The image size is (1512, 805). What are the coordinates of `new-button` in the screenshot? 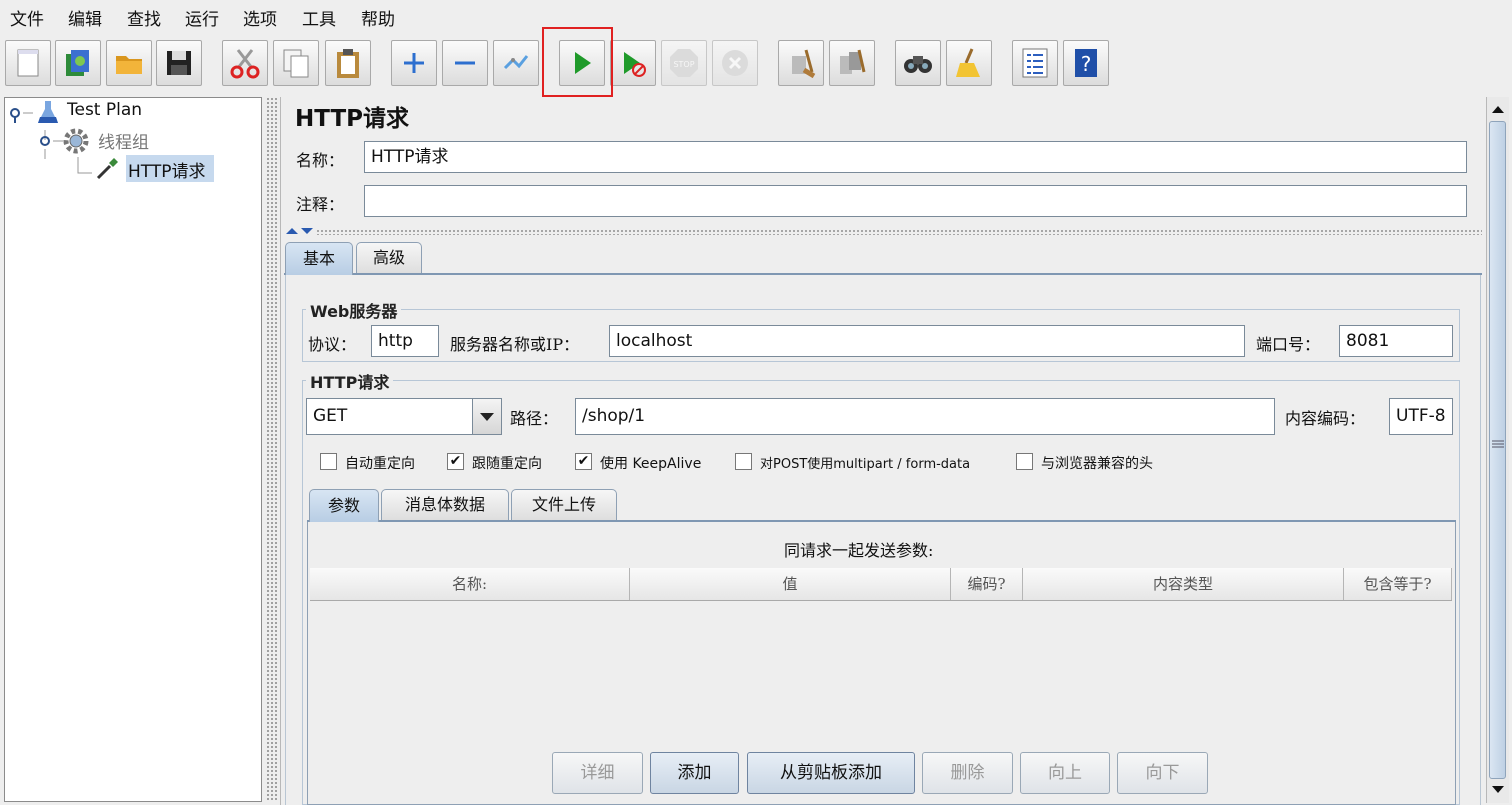 It's located at (28, 63).